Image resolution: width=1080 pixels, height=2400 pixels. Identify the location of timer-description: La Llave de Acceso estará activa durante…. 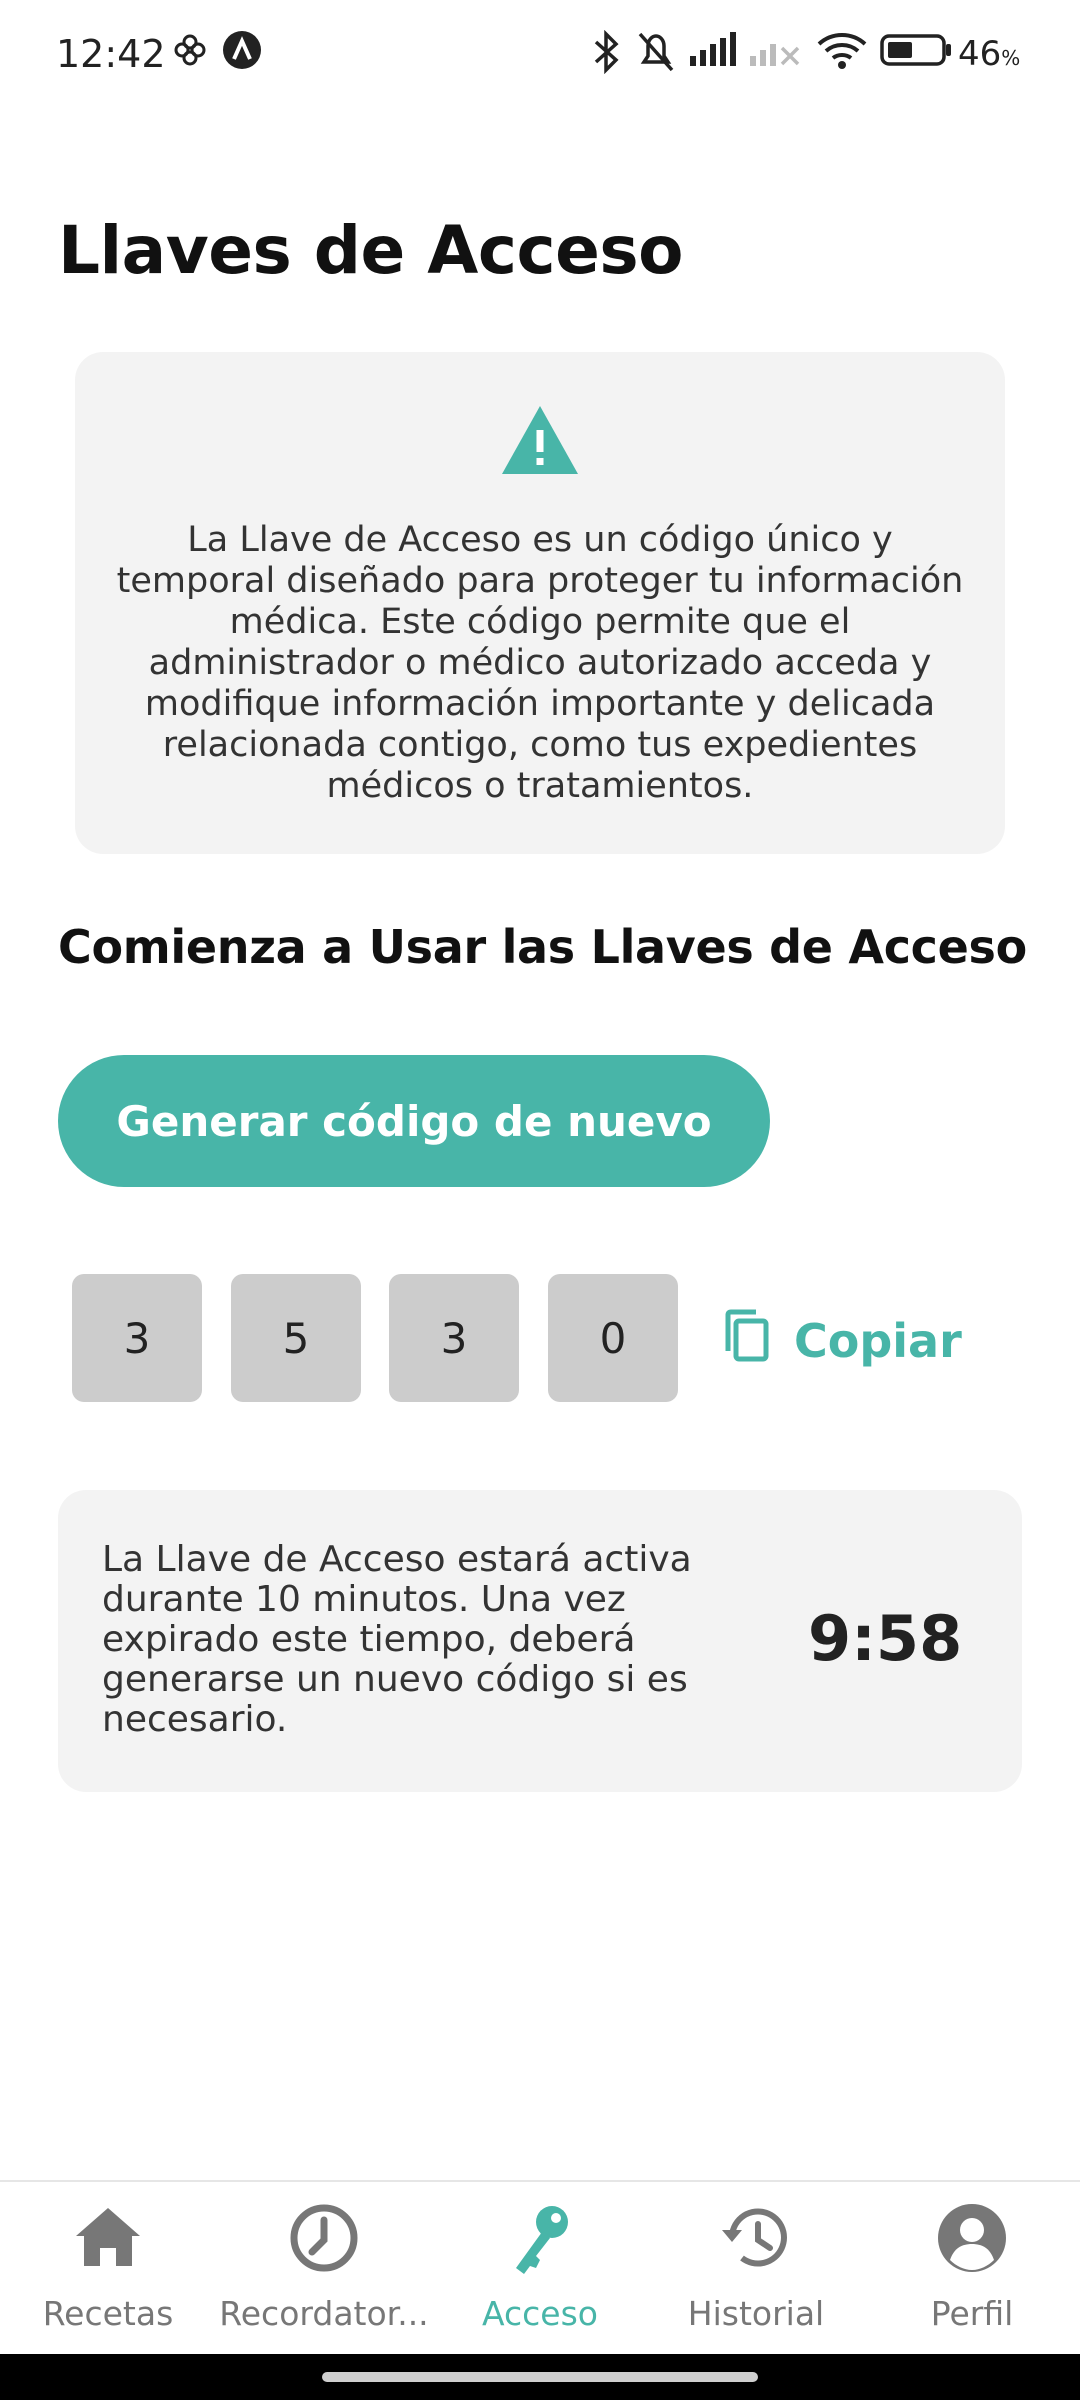
(397, 1639).